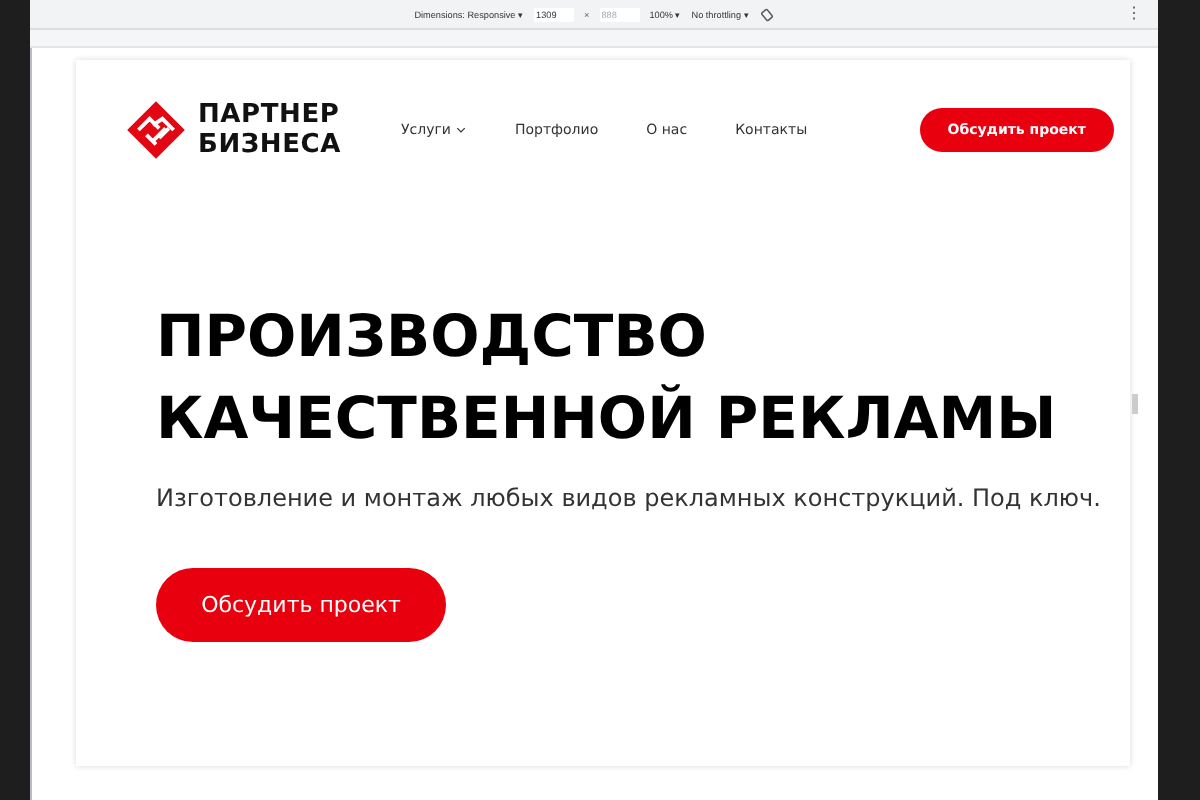 This screenshot has width=1200, height=800. Describe the element at coordinates (269, 115) in the screenshot. I see `logo-text: ПАРТНЕР` at that location.